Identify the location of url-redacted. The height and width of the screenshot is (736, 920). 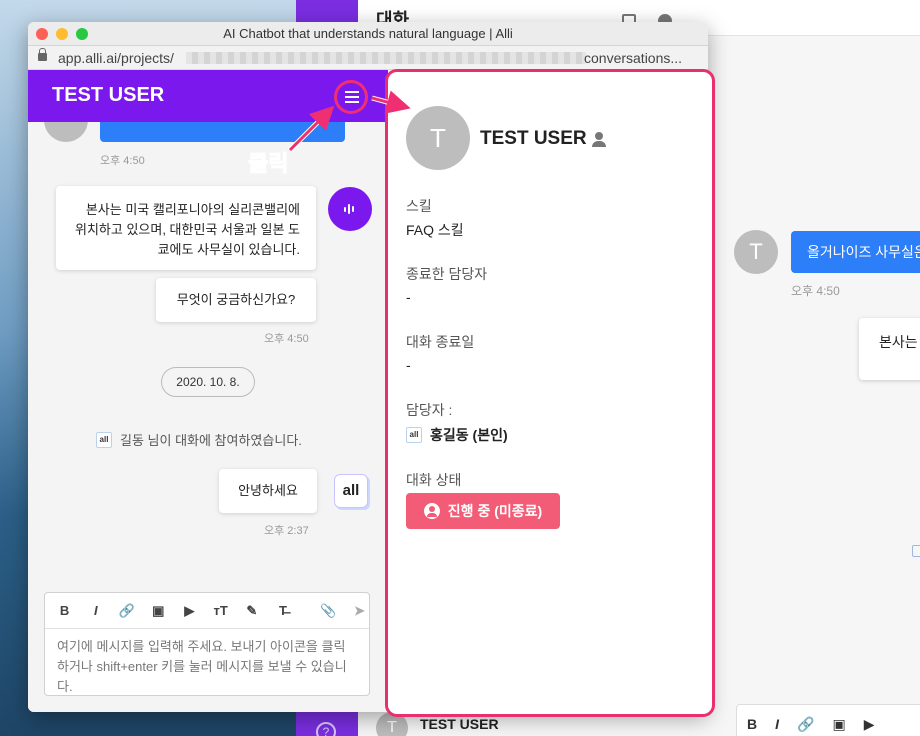
(386, 58).